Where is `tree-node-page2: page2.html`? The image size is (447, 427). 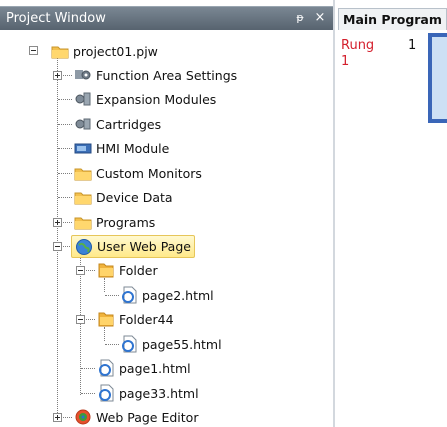
tree-node-page2: page2.html is located at coordinates (167, 295).